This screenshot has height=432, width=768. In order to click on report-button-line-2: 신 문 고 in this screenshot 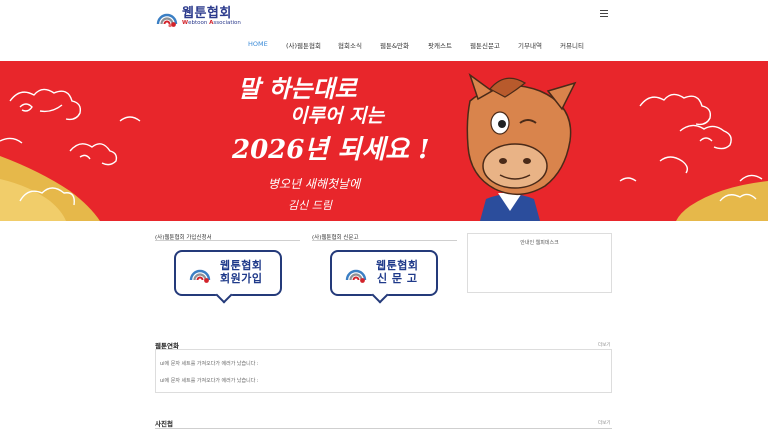, I will do `click(397, 278)`.